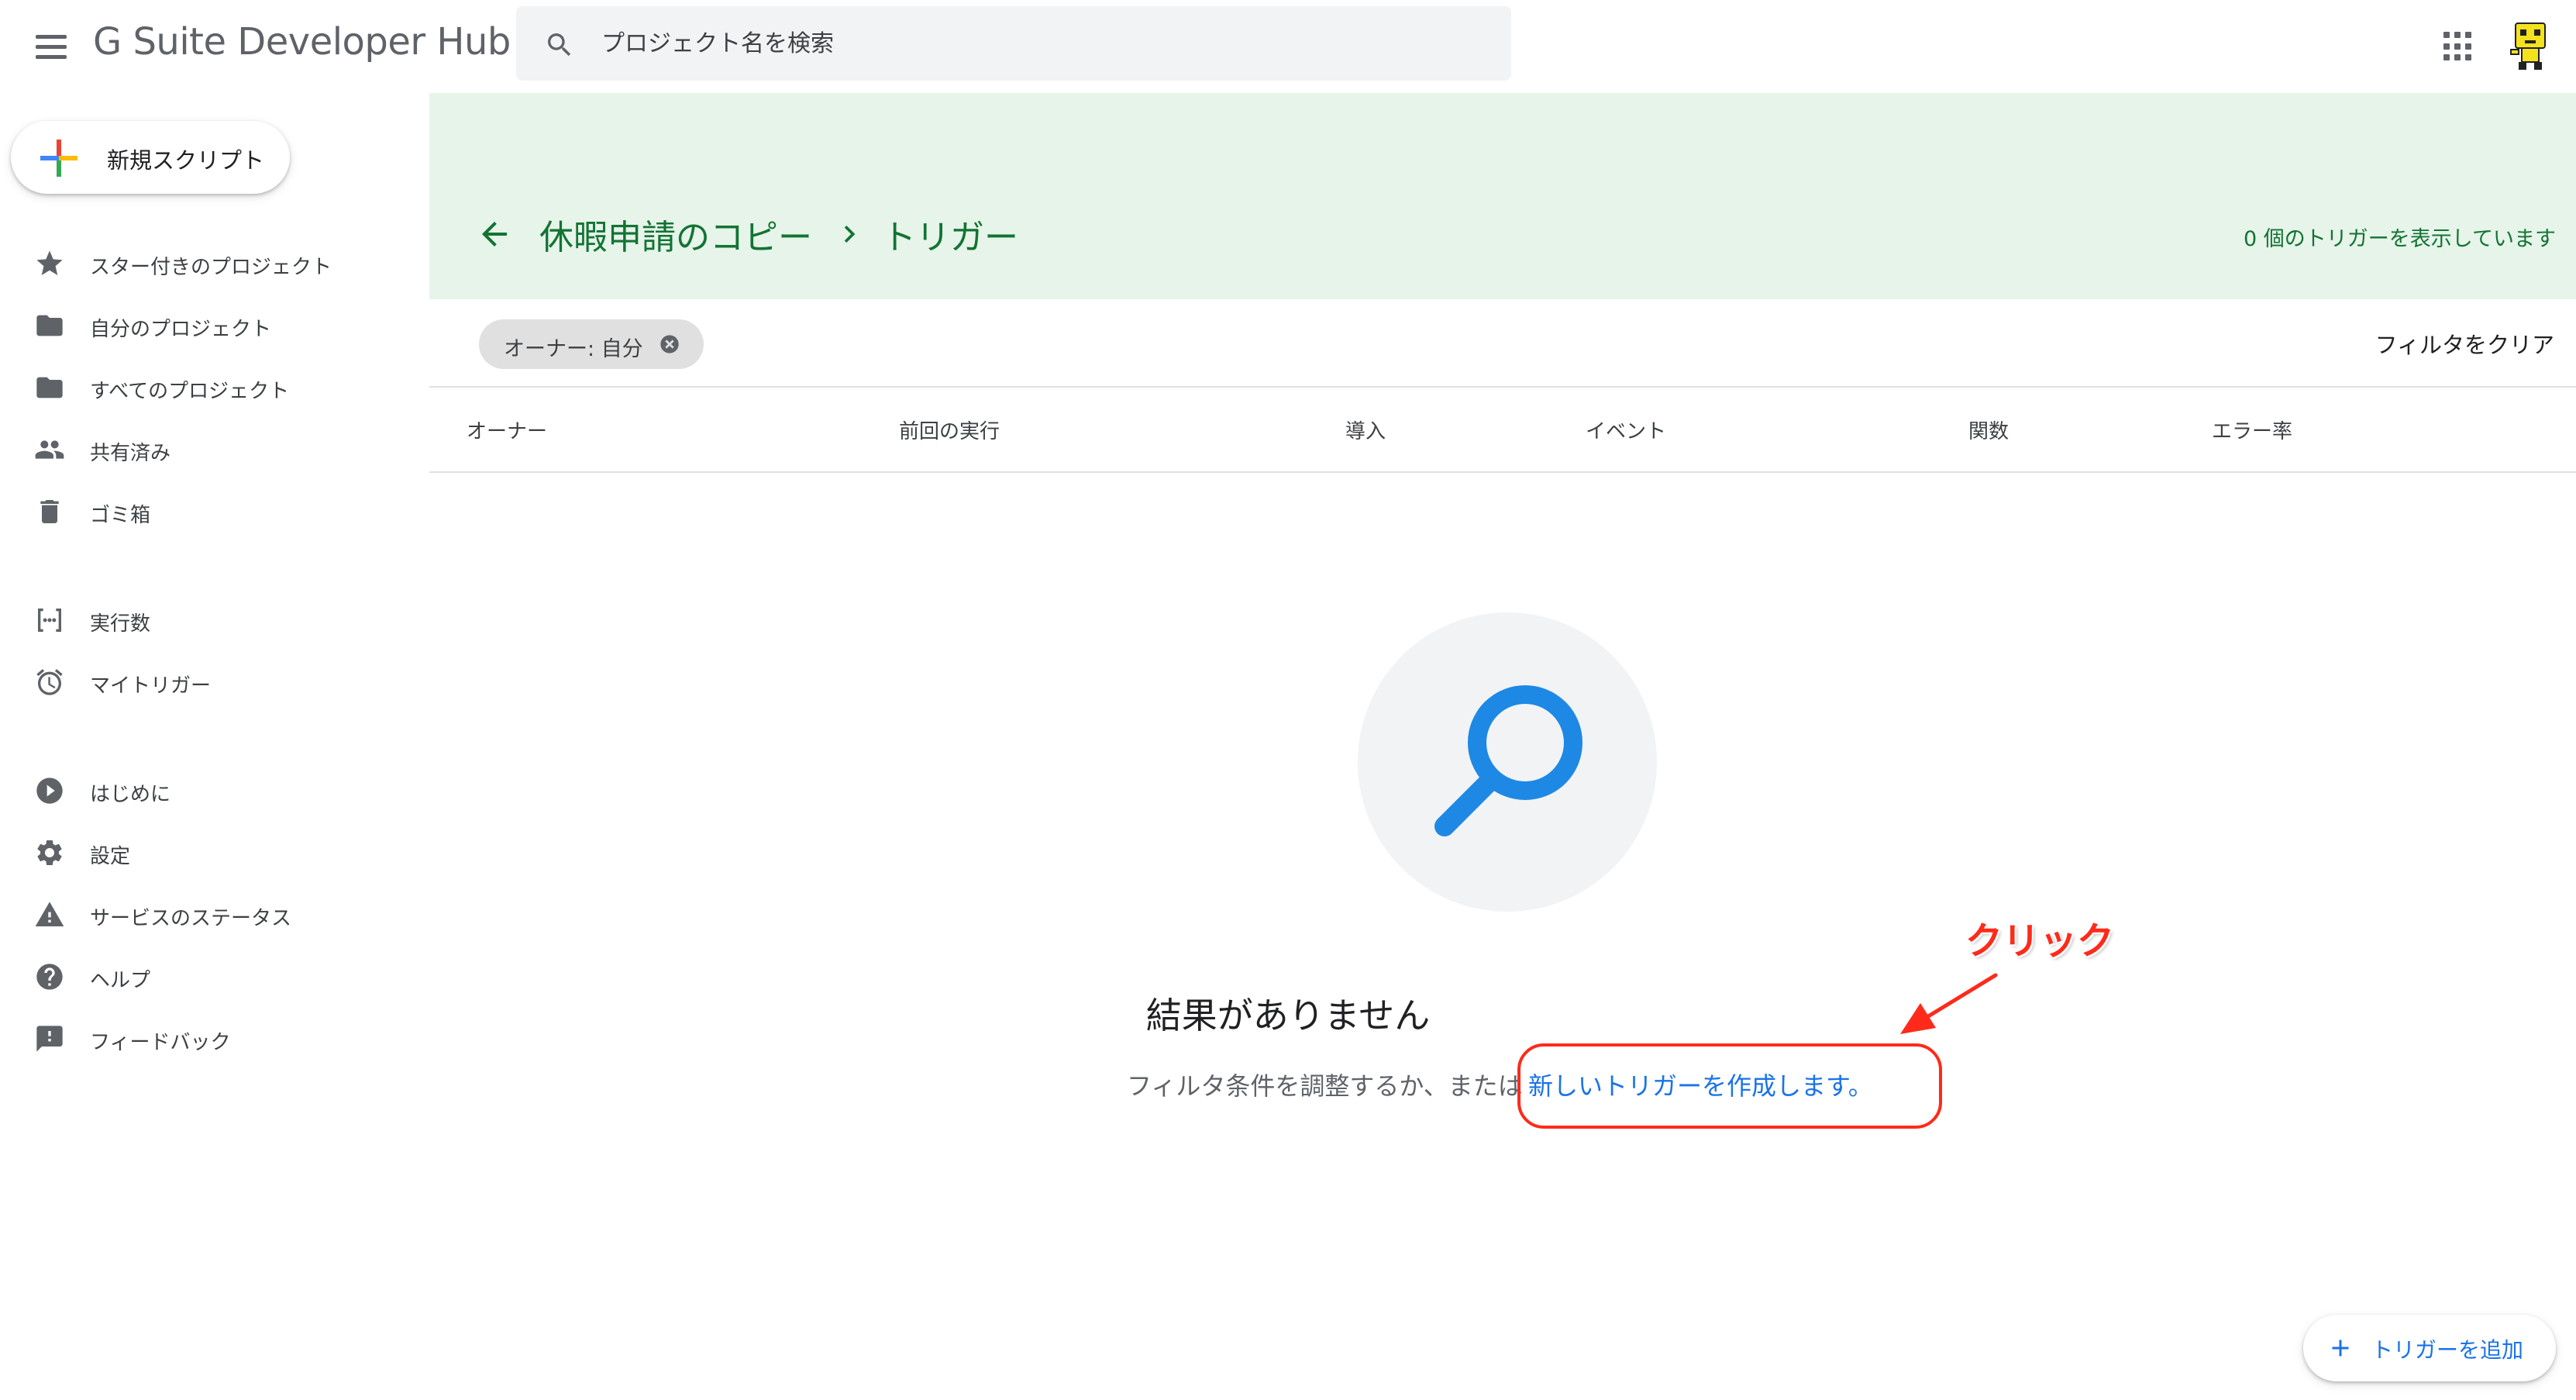  I want to click on sidebar-item-starred: スター付きのプロジェクト, so click(209, 262).